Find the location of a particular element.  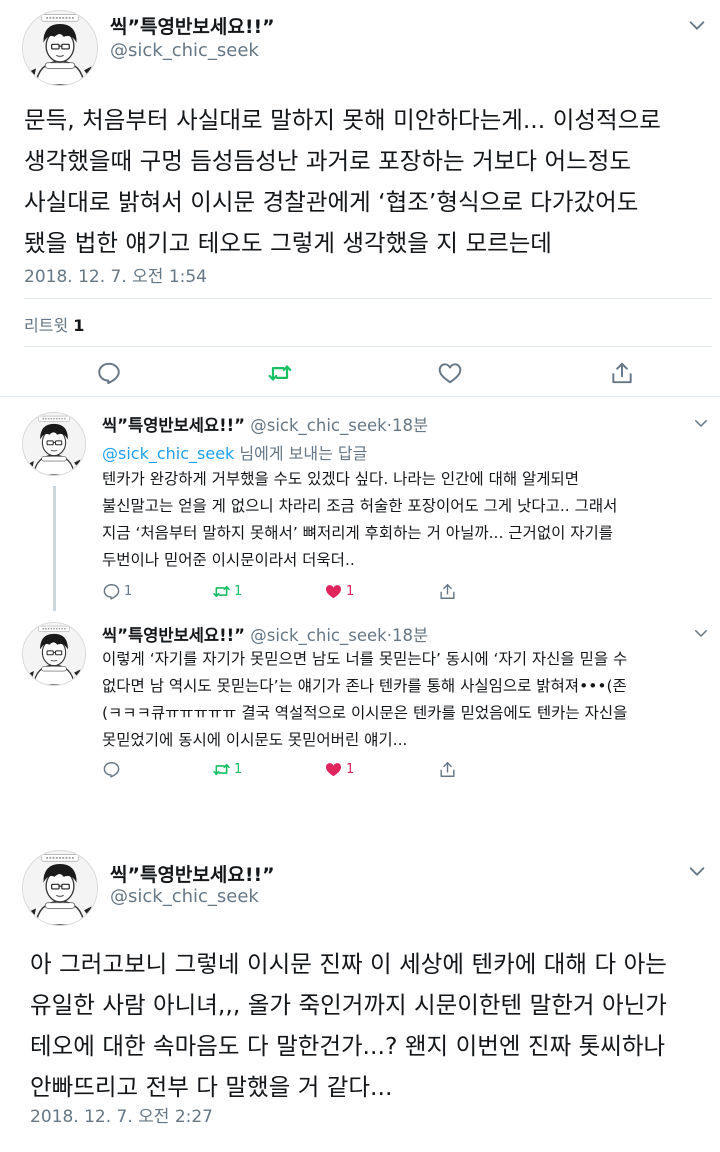

tweet-timestamp: 2018. 12. 7. 오전 1:54 is located at coordinates (115, 274).